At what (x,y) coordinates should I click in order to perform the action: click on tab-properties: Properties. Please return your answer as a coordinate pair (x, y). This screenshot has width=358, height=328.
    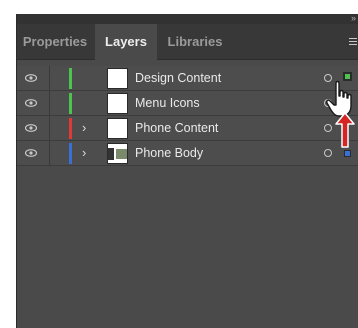
    Looking at the image, I should click on (55, 42).